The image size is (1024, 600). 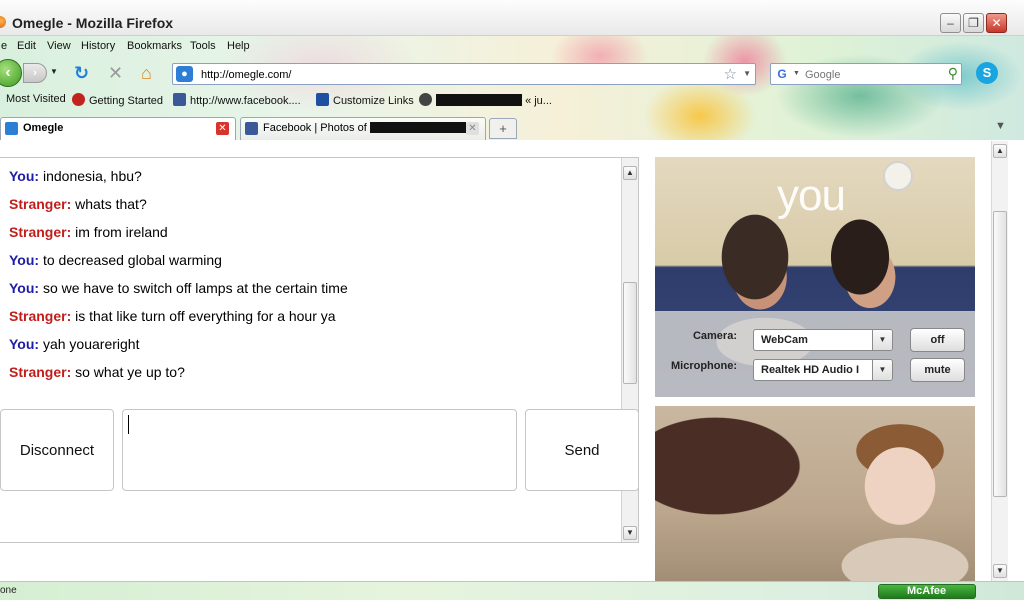 What do you see at coordinates (704, 366) in the screenshot?
I see `microphone-label: Microphone:` at bounding box center [704, 366].